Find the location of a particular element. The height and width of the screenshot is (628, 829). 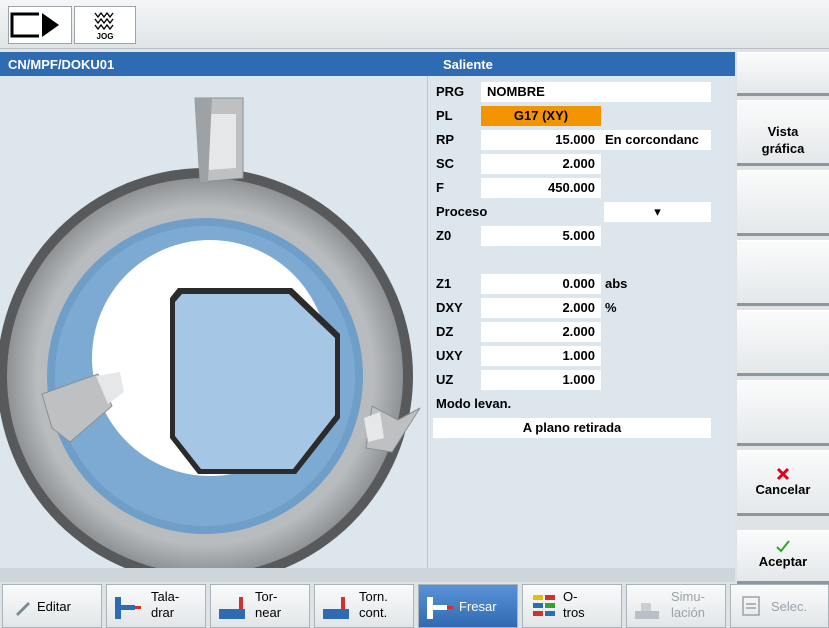

simulacion-button: Simu- lación is located at coordinates (676, 606).